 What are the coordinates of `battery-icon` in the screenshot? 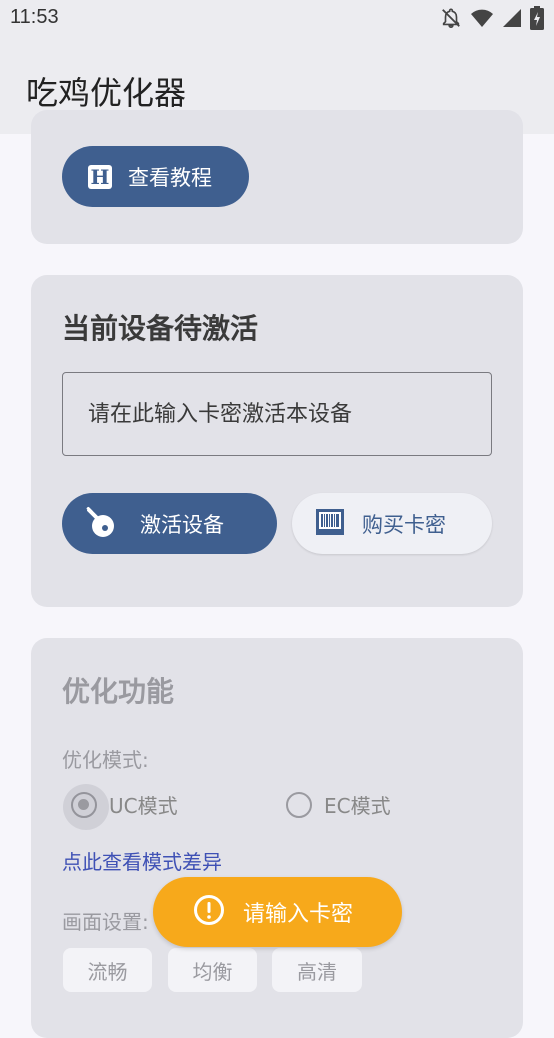 It's located at (537, 18).